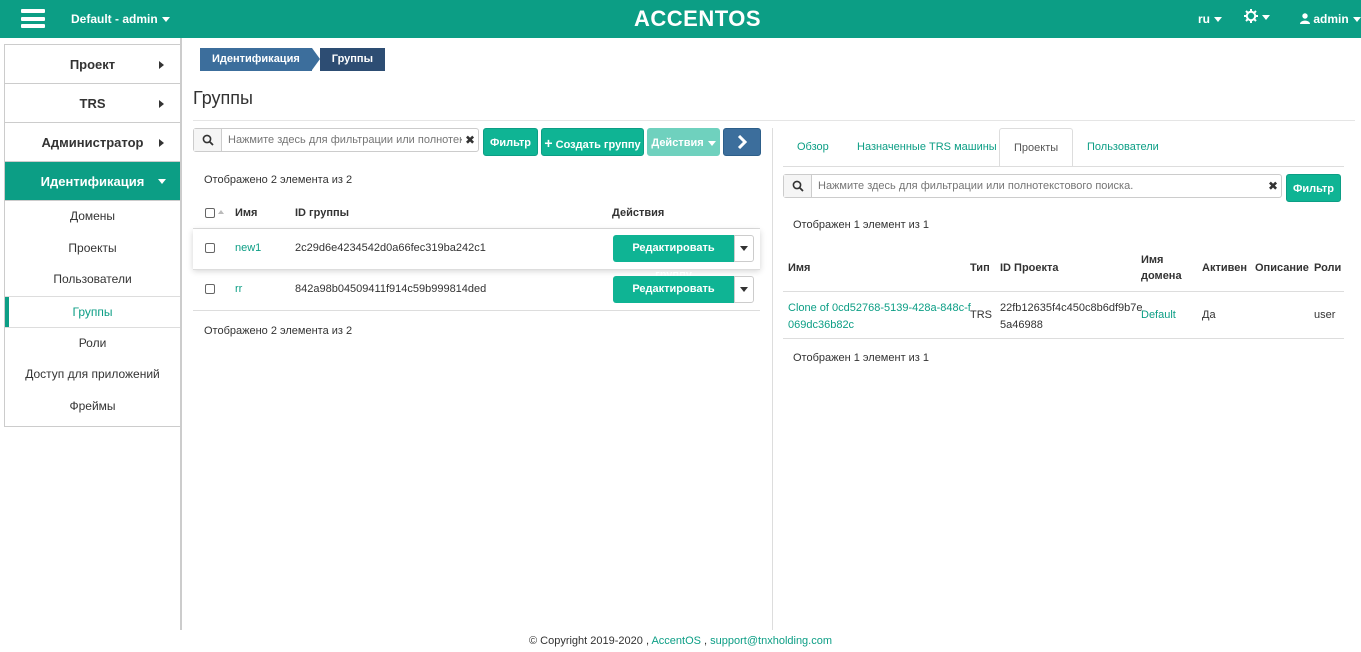  Describe the element at coordinates (638, 213) in the screenshot. I see `column-header-actions: Действия` at that location.